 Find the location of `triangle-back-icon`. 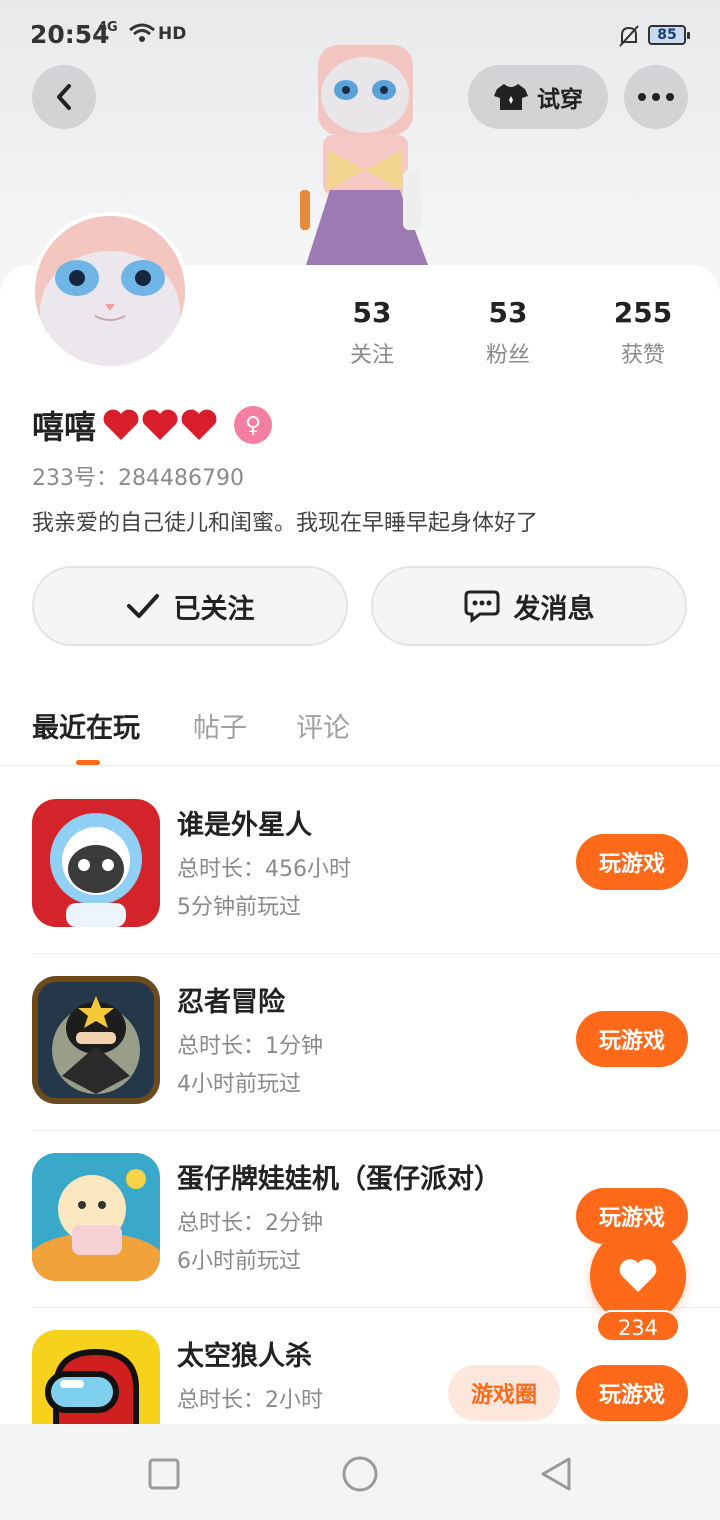

triangle-back-icon is located at coordinates (556, 1474).